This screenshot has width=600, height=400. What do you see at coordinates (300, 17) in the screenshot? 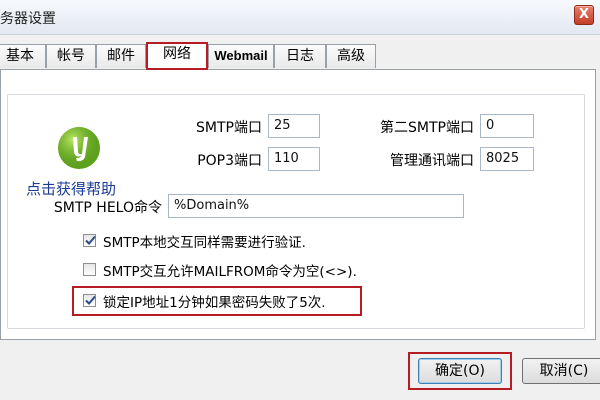
I see `title-bar: 务器设置 X` at bounding box center [300, 17].